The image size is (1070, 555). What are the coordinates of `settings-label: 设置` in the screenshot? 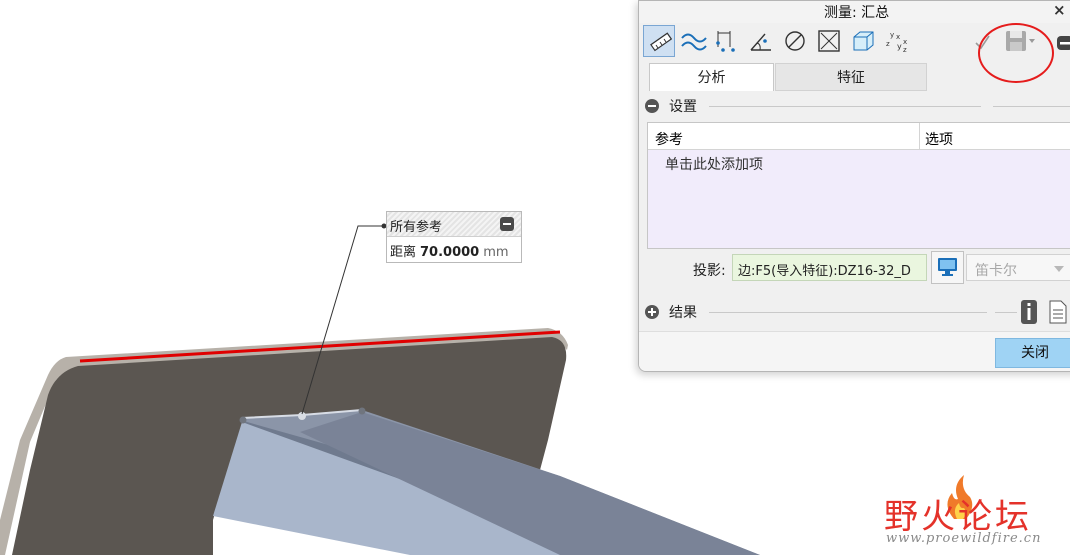 It's located at (683, 107).